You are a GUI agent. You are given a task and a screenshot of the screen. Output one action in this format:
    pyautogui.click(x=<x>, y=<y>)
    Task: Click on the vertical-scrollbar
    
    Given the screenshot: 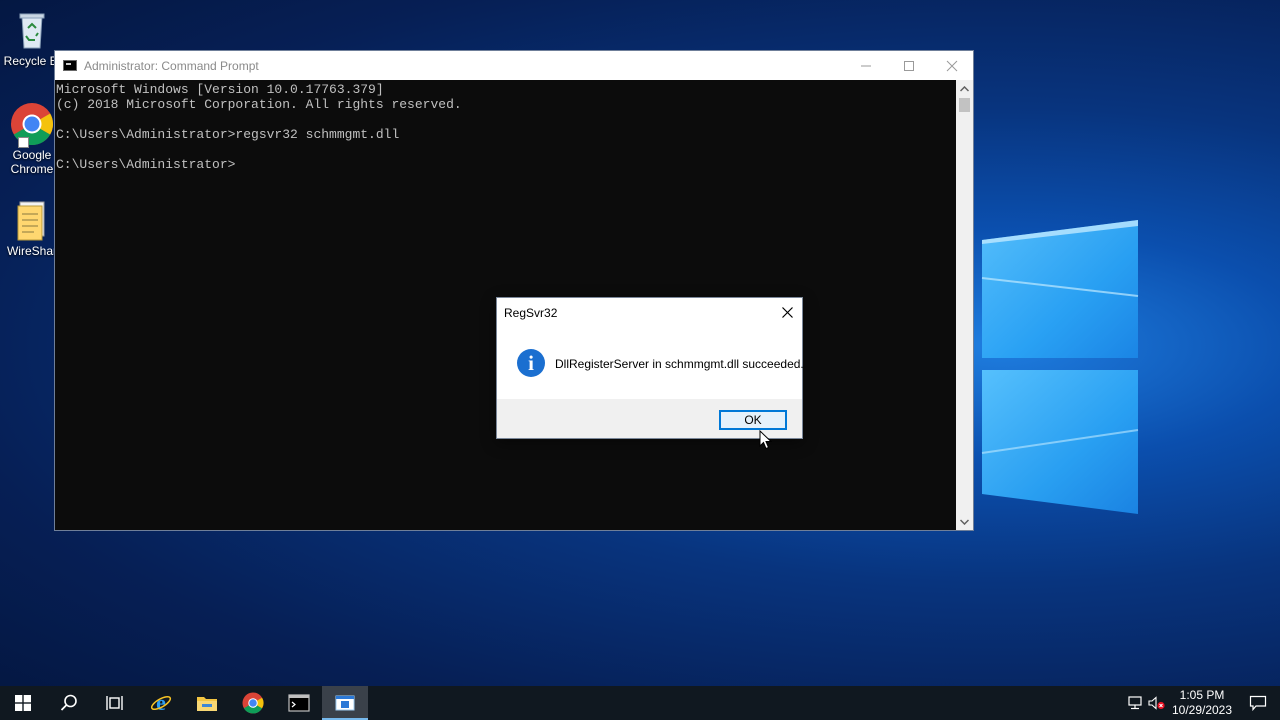 What is the action you would take?
    pyautogui.click(x=964, y=305)
    